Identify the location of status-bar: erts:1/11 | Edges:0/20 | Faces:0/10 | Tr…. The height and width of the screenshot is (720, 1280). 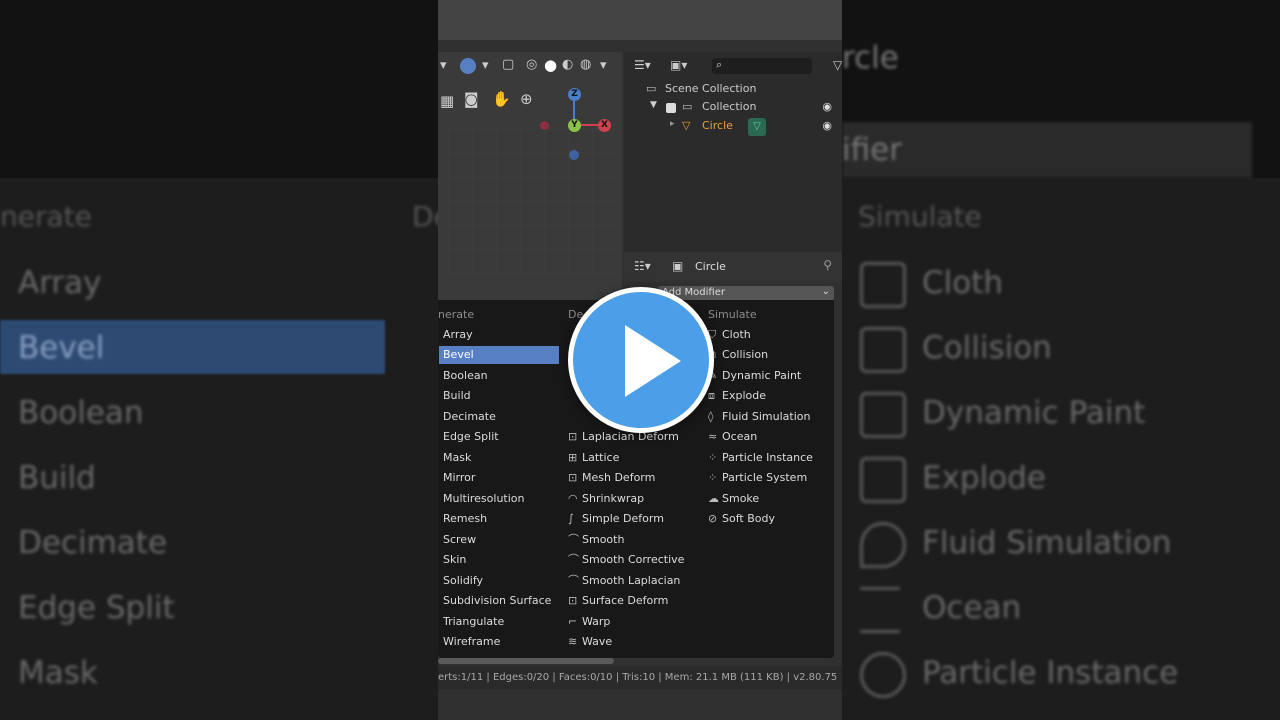
(640, 678).